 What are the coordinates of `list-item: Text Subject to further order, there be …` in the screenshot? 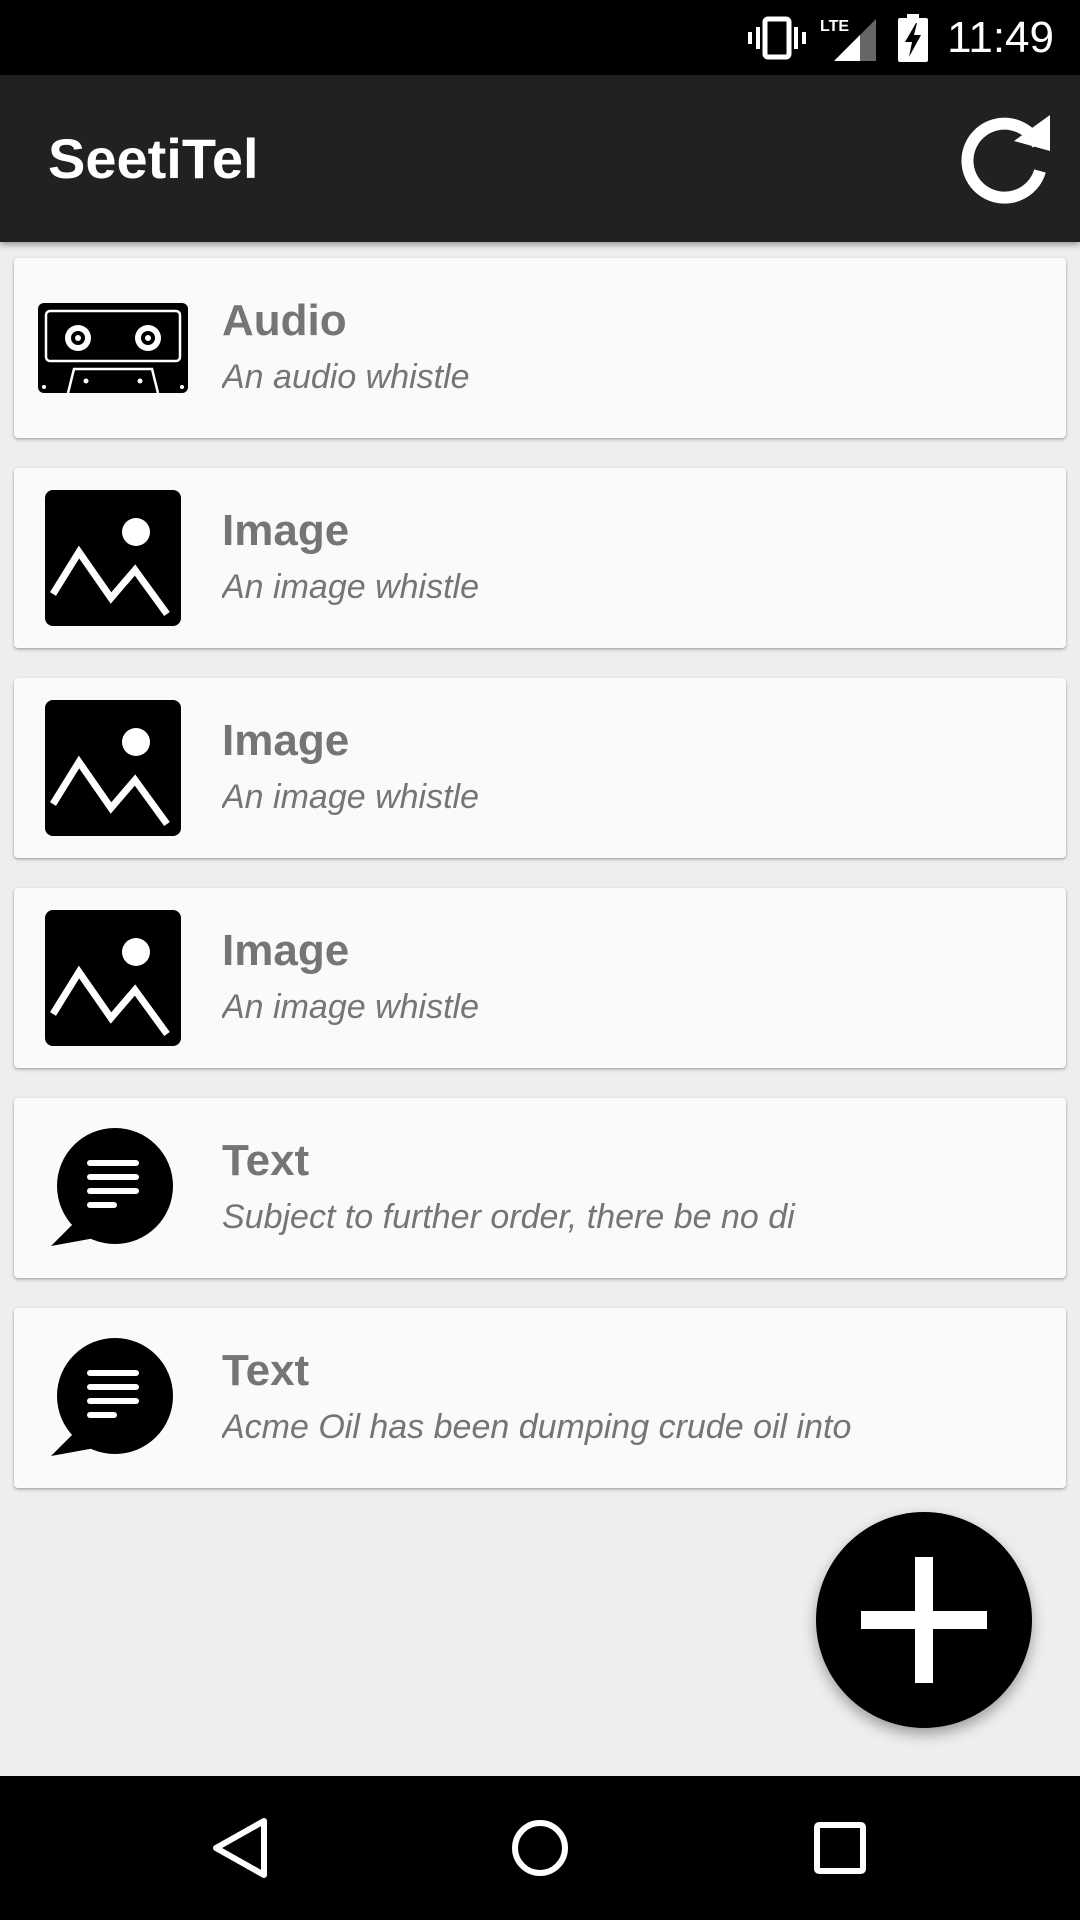 It's located at (540, 1188).